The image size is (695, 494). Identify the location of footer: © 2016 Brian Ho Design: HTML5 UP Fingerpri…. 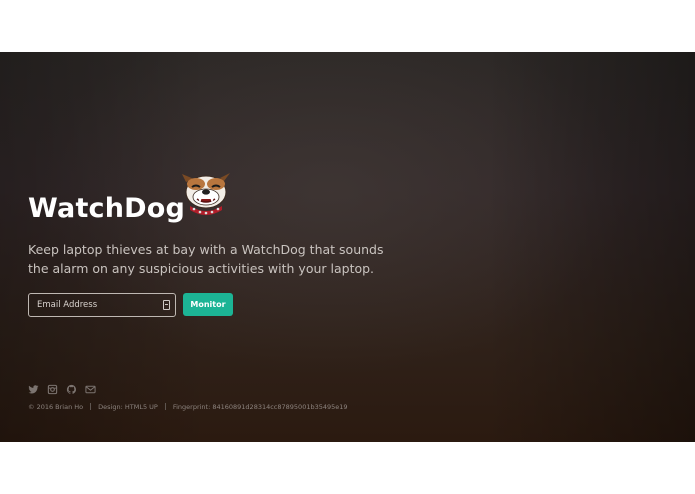
(188, 407).